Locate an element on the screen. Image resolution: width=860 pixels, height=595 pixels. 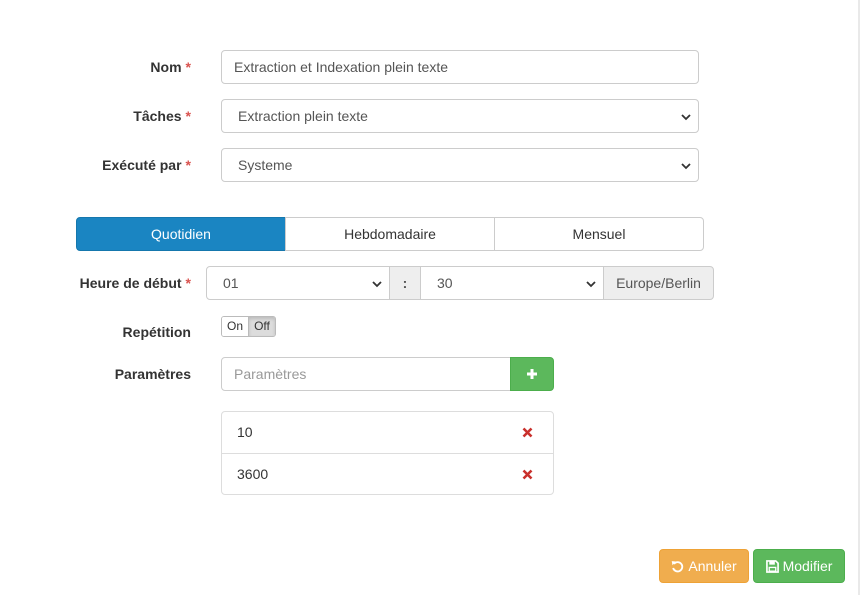
frequency-tabs: Quotidien Hebdomadaire Mensuel is located at coordinates (390, 234).